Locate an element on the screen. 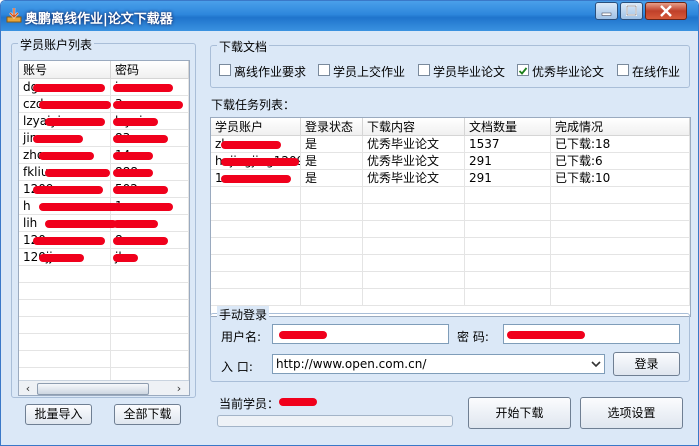  start-download-button: 开始下载 is located at coordinates (519, 413).